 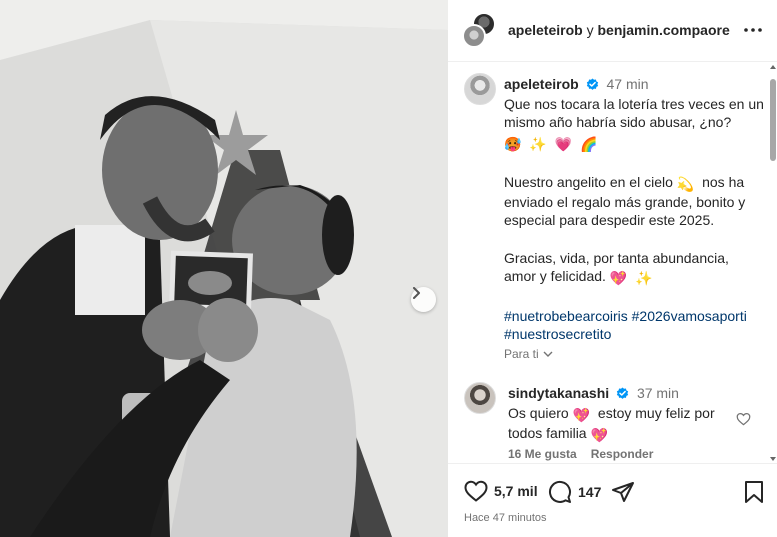 What do you see at coordinates (416, 293) in the screenshot?
I see `chevron-right-icon` at bounding box center [416, 293].